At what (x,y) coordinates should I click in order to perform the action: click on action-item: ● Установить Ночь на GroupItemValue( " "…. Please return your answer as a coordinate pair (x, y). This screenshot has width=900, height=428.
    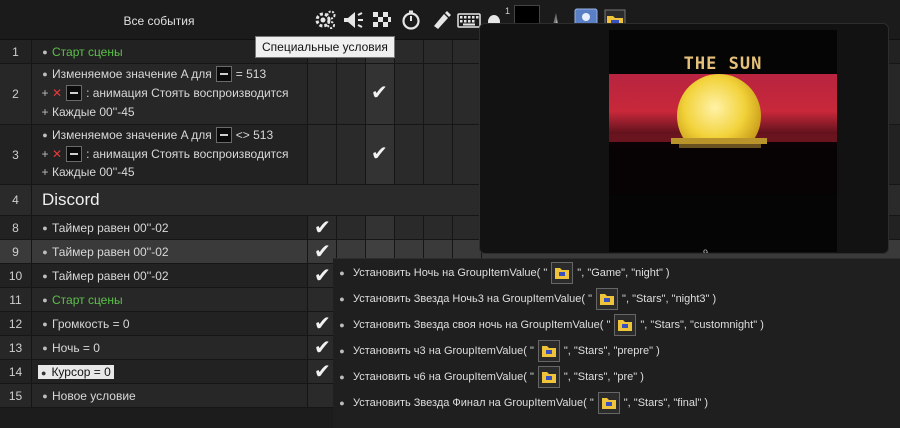
    Looking at the image, I should click on (616, 272).